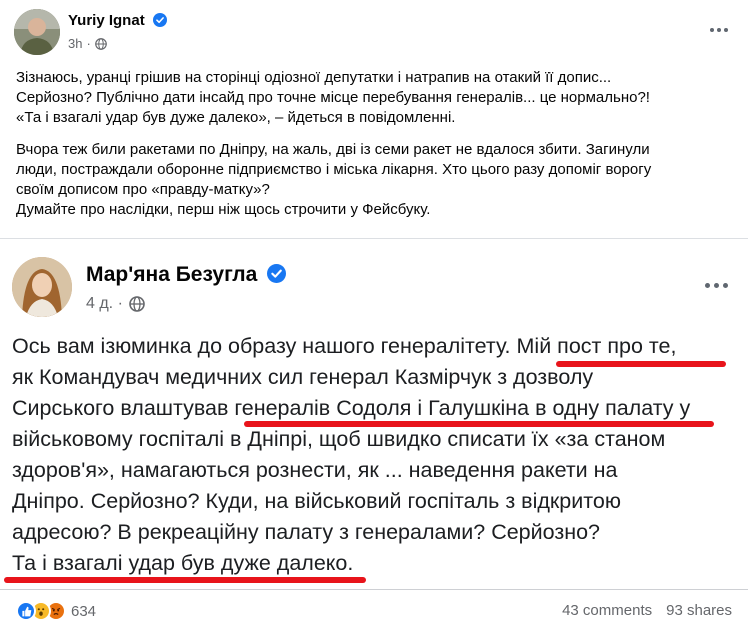 This screenshot has height=630, width=748. What do you see at coordinates (374, 609) in the screenshot?
I see `post-footer: 634 43 comments 93 shares` at bounding box center [374, 609].